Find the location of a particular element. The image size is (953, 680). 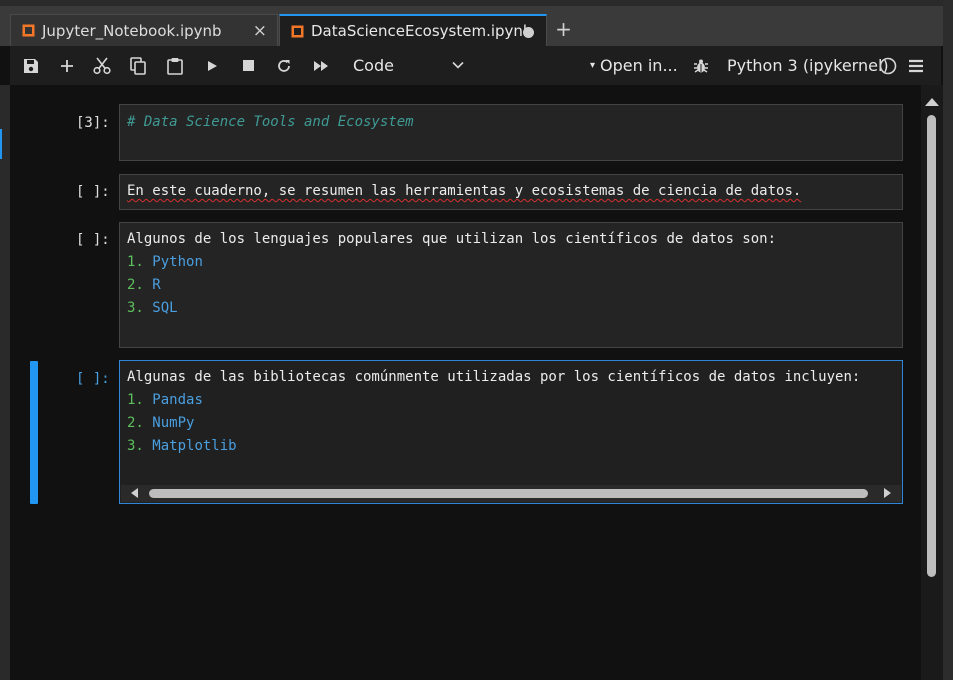

clipboard-icon is located at coordinates (175, 66).